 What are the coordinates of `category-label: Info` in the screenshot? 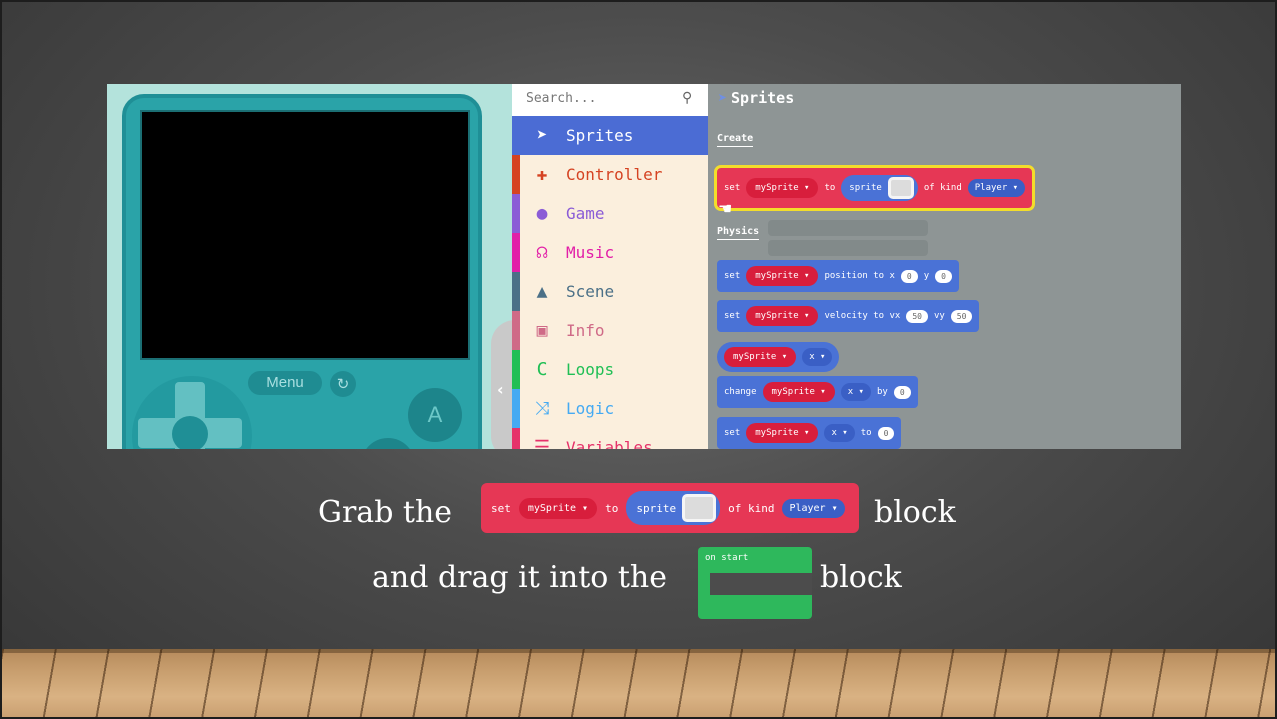 It's located at (585, 330).